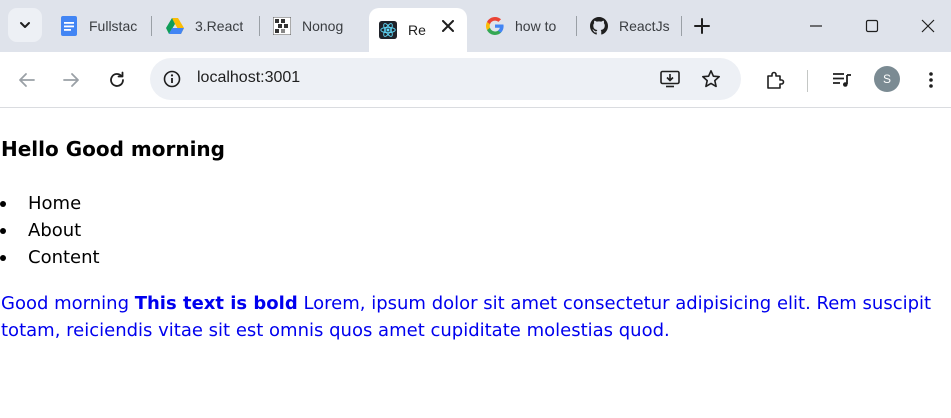  I want to click on reload-button, so click(117, 80).